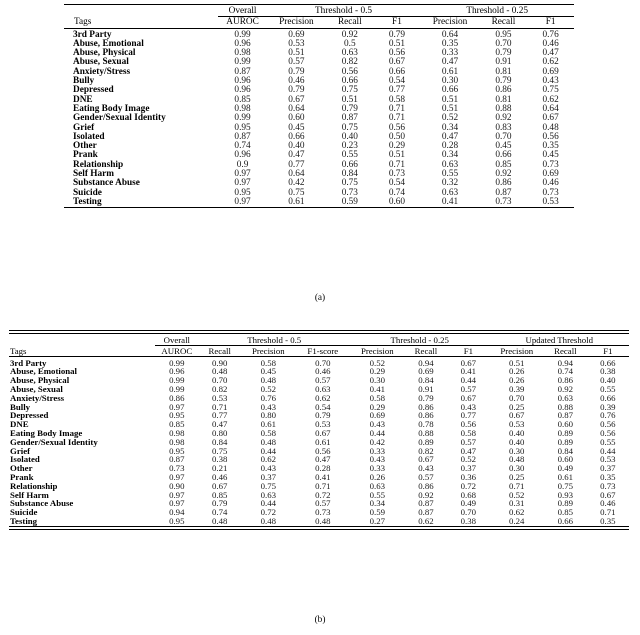  Describe the element at coordinates (176, 340) in the screenshot. I see `group-overall-b: Overall` at that location.